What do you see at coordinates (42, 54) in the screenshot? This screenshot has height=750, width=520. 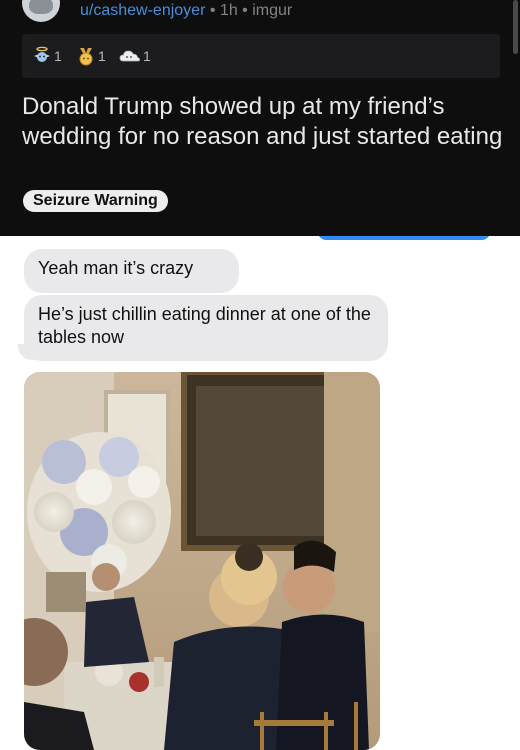 I see `angel-award-icon` at bounding box center [42, 54].